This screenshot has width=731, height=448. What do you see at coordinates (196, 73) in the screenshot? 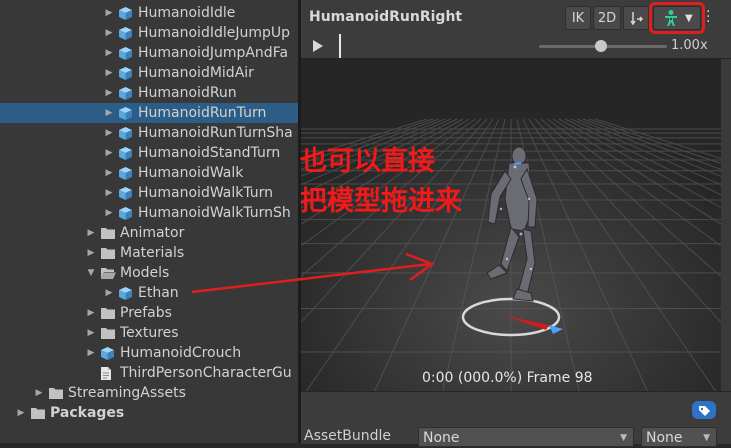
I see `project-tree-label: HumanoidMidAir` at bounding box center [196, 73].